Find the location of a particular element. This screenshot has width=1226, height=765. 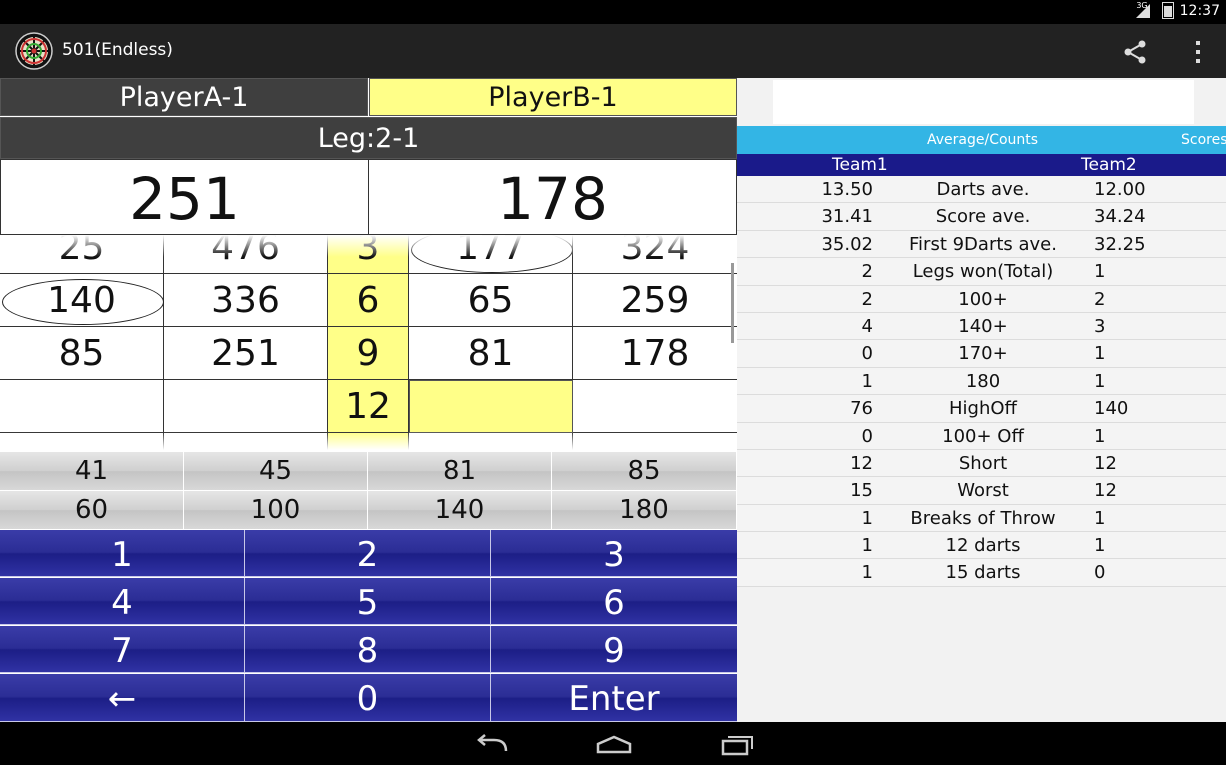

team1-value: 2 is located at coordinates (867, 299).